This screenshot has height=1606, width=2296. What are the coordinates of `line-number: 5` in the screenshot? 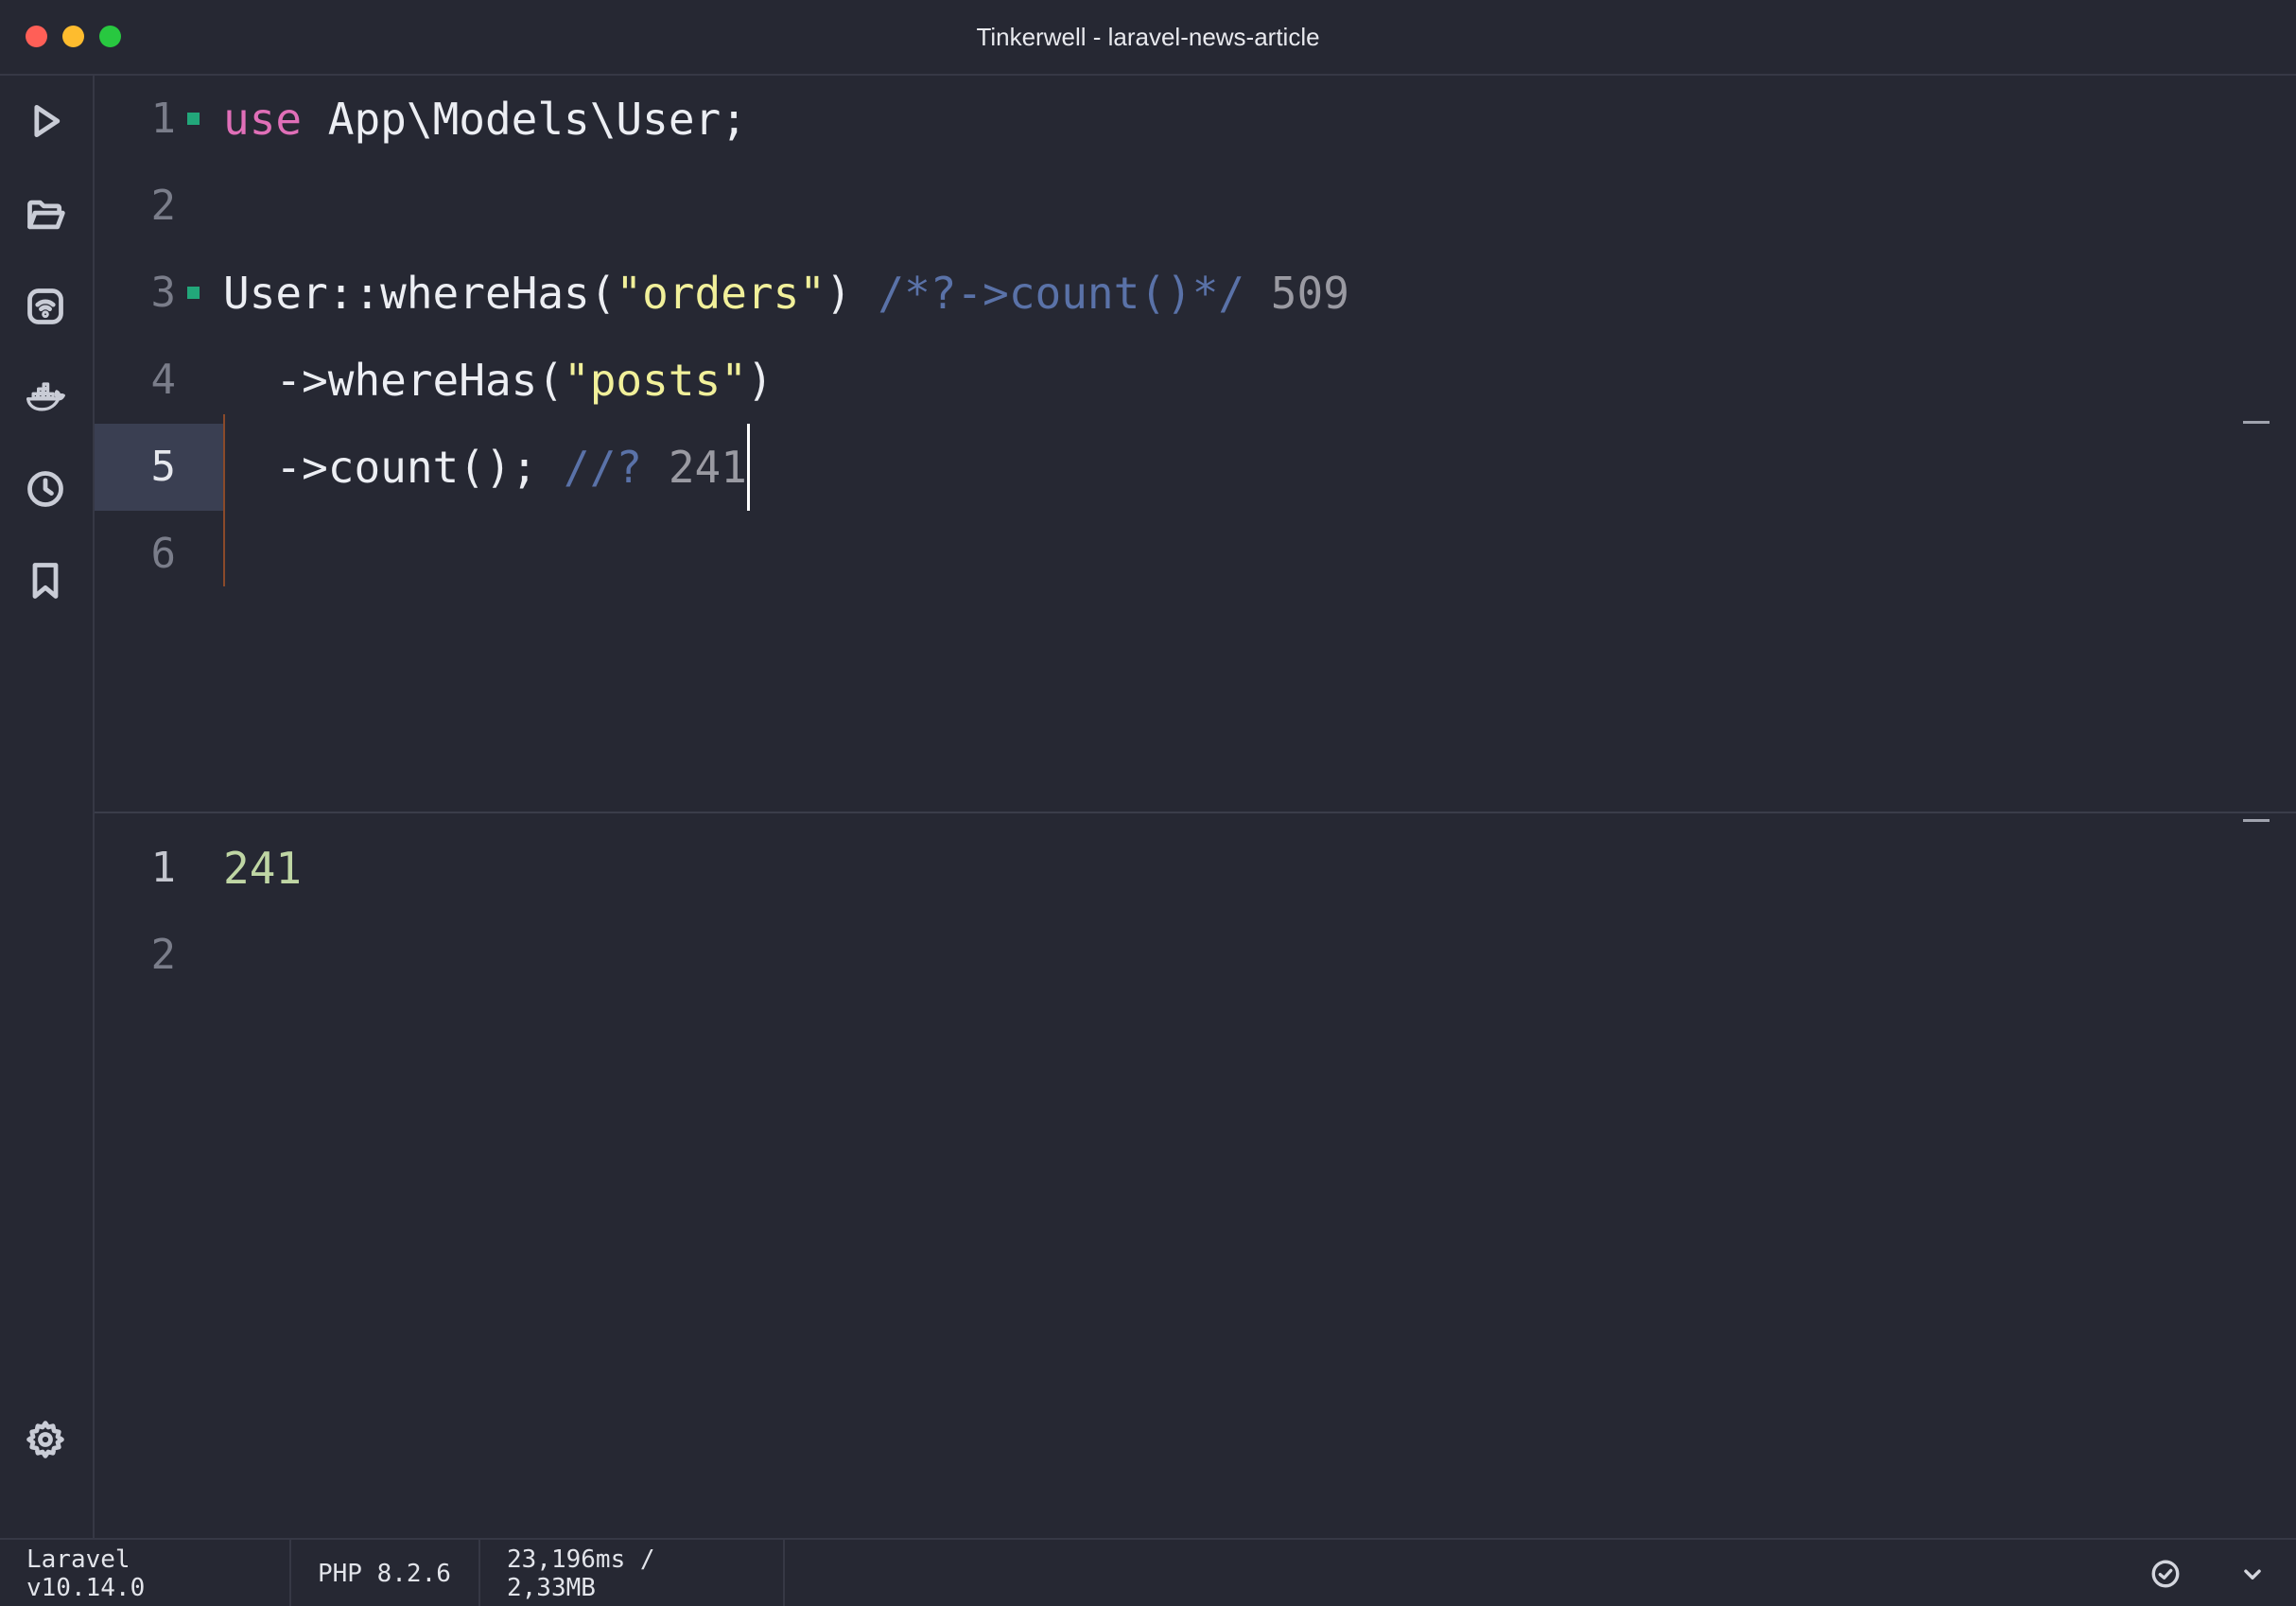 It's located at (164, 467).